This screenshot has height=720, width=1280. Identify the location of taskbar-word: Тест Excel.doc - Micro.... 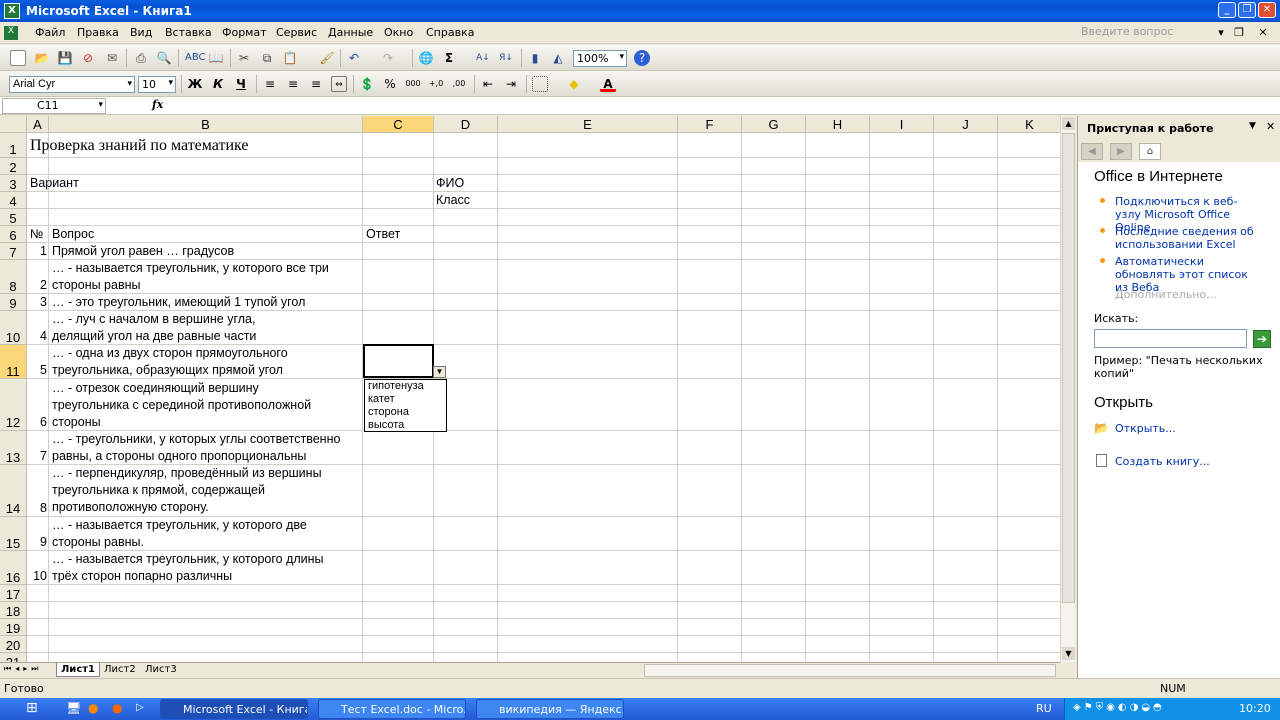
(392, 709).